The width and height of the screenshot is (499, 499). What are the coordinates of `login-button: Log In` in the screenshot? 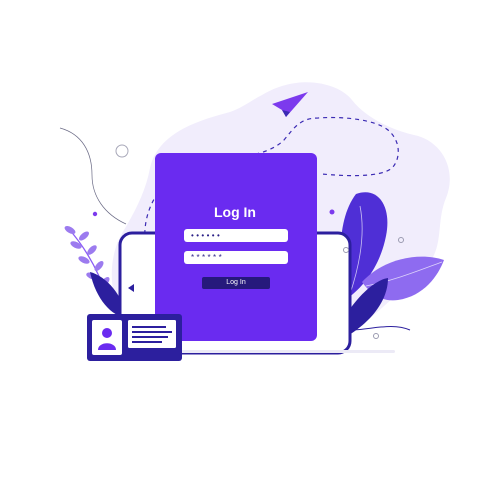 It's located at (236, 283).